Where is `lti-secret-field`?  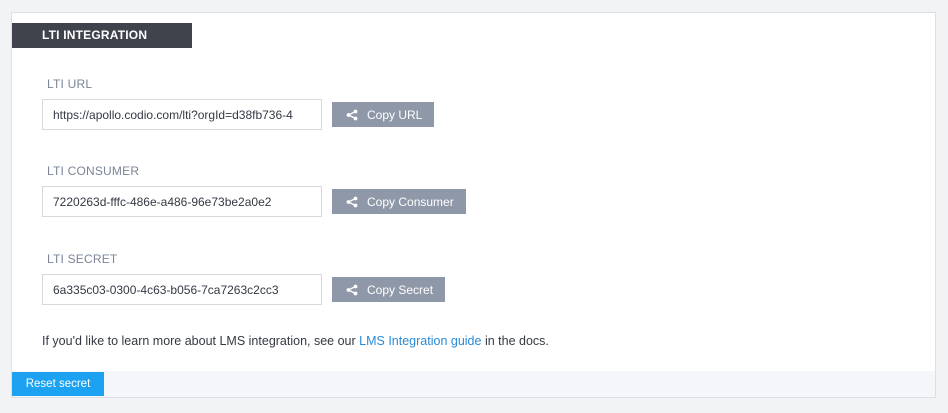 lti-secret-field is located at coordinates (182, 289).